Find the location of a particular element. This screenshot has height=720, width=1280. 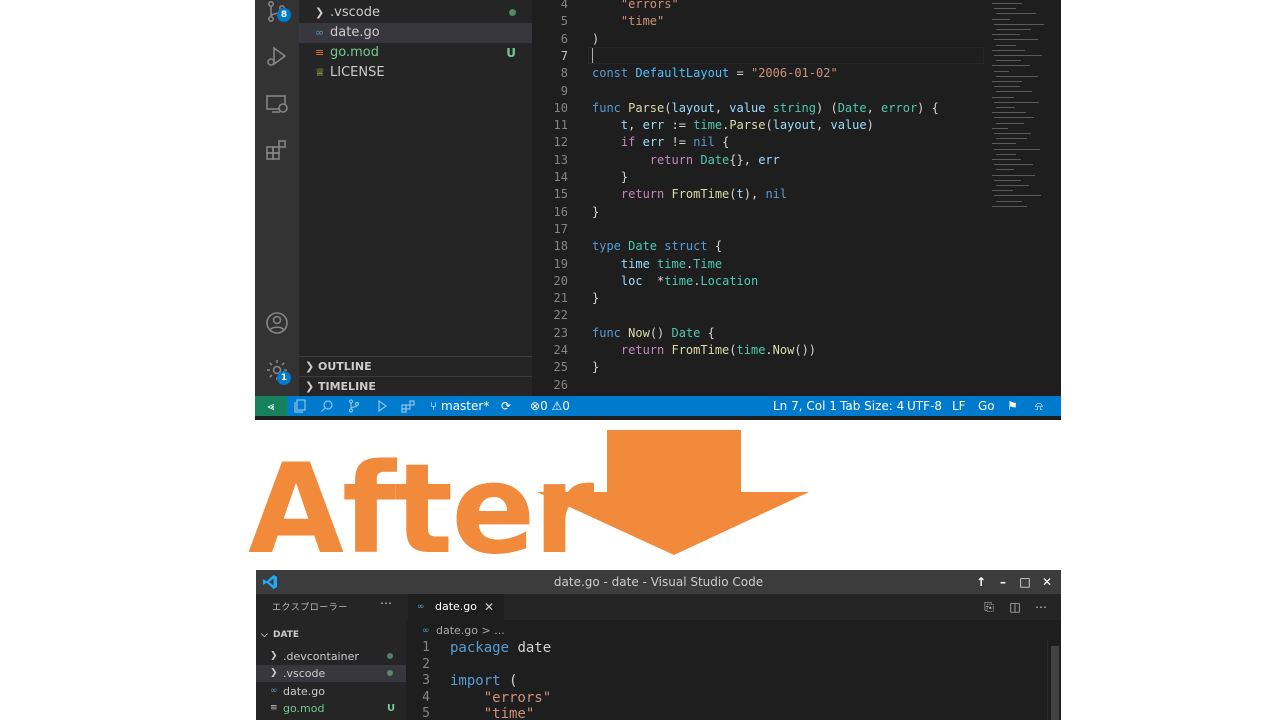

explorer-icon is located at coordinates (300, 406).